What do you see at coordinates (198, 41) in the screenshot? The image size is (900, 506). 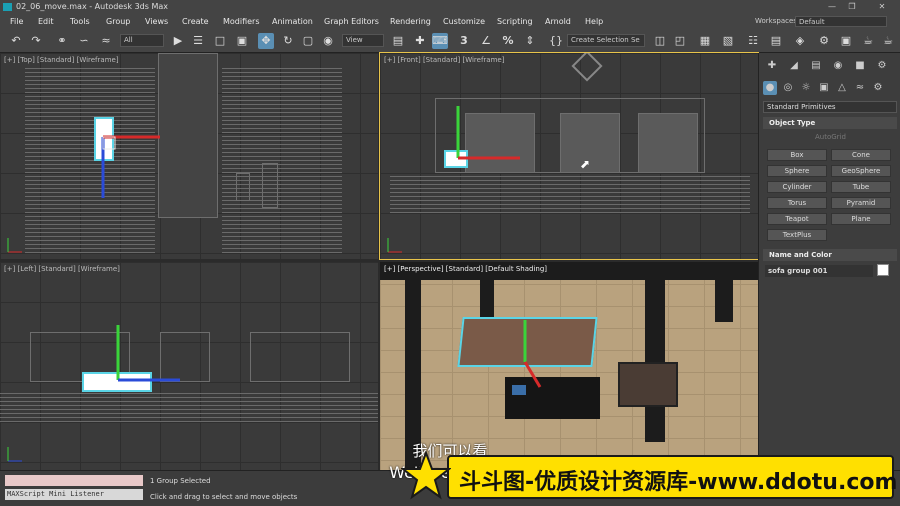 I see `select-by-name-icon: ☰` at bounding box center [198, 41].